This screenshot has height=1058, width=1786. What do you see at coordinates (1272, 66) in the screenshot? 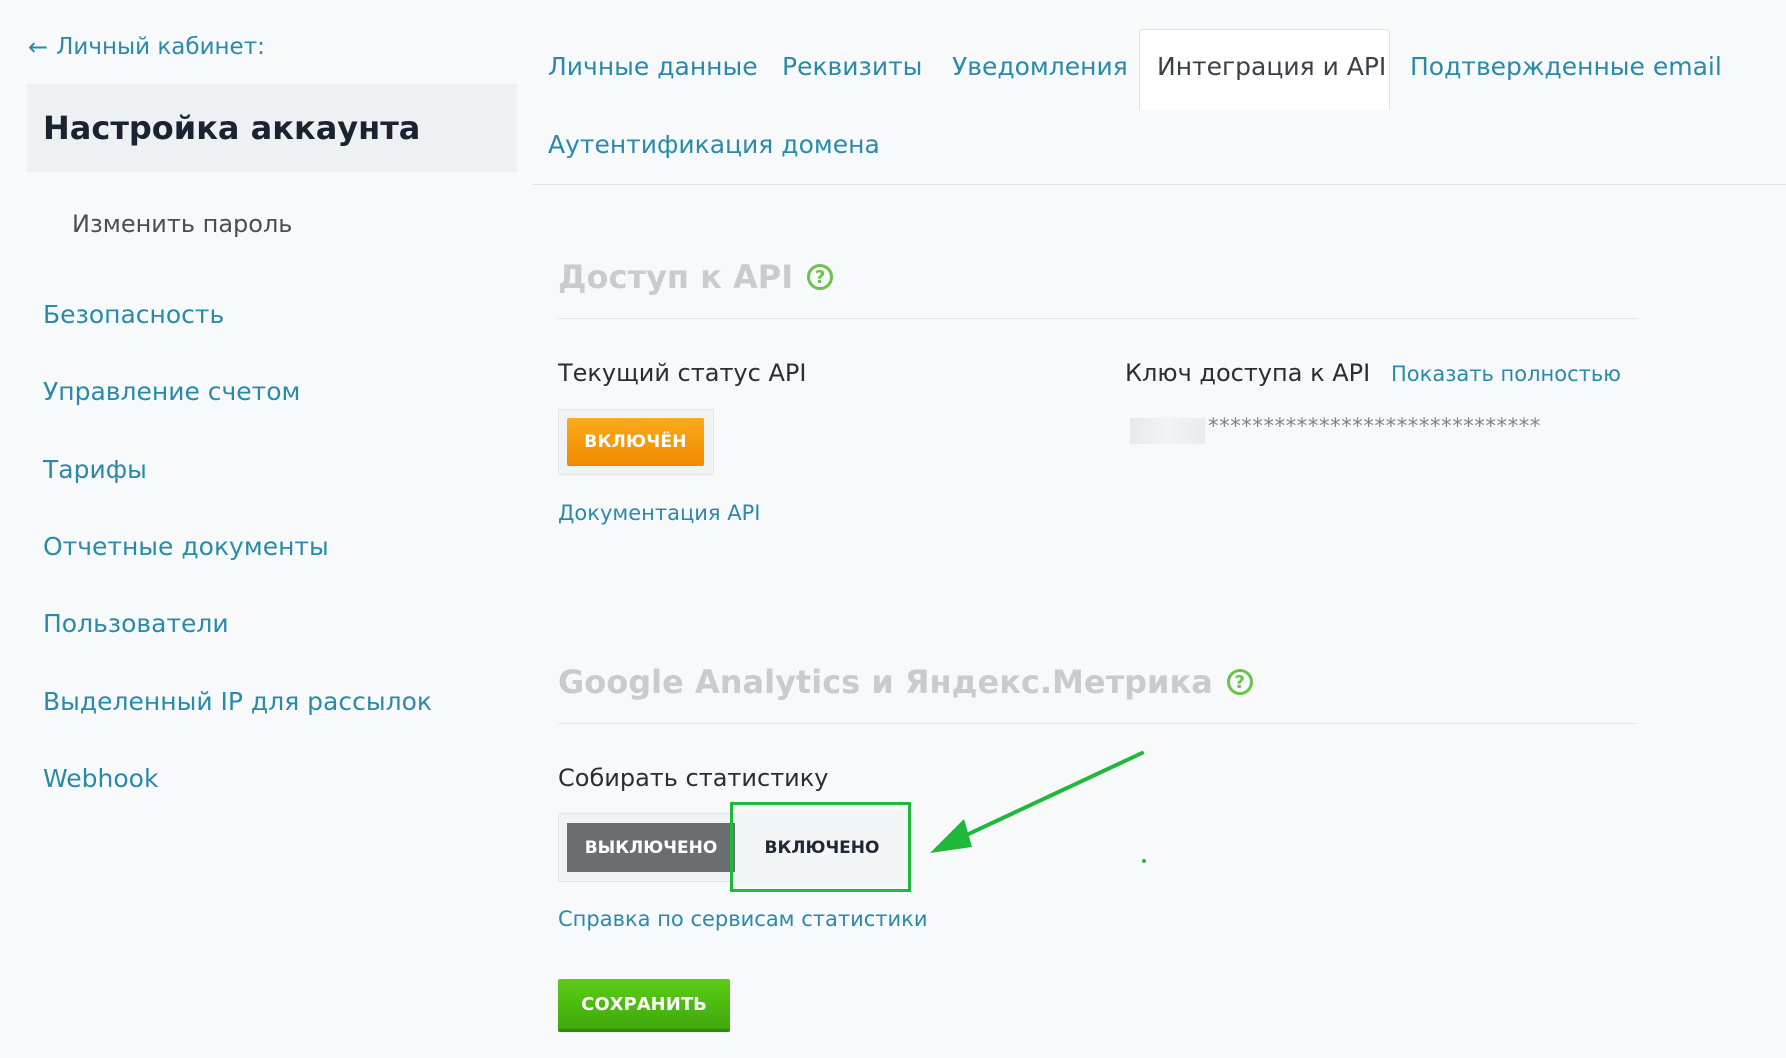
I see `tab-integration-api-label: Интеграция и API` at bounding box center [1272, 66].